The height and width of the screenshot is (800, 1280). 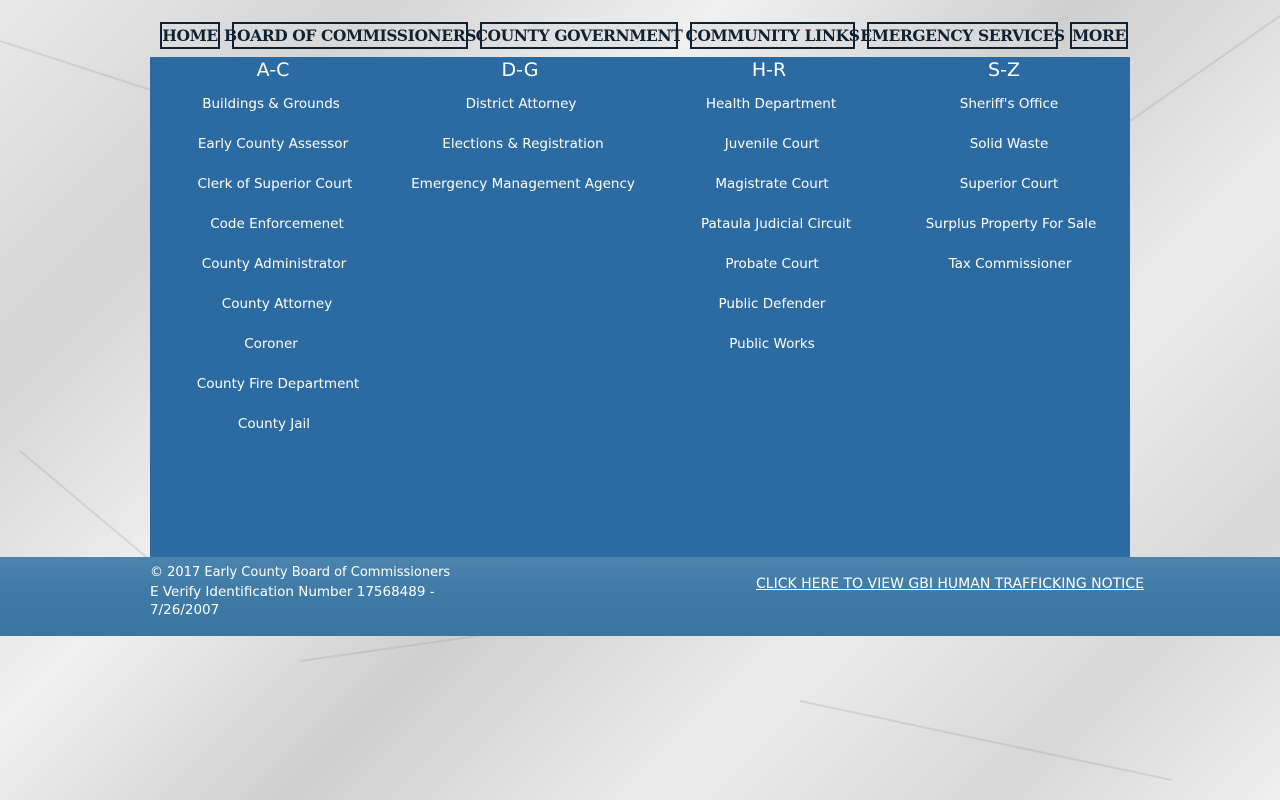 What do you see at coordinates (771, 344) in the screenshot?
I see `link-public-works: Public Works` at bounding box center [771, 344].